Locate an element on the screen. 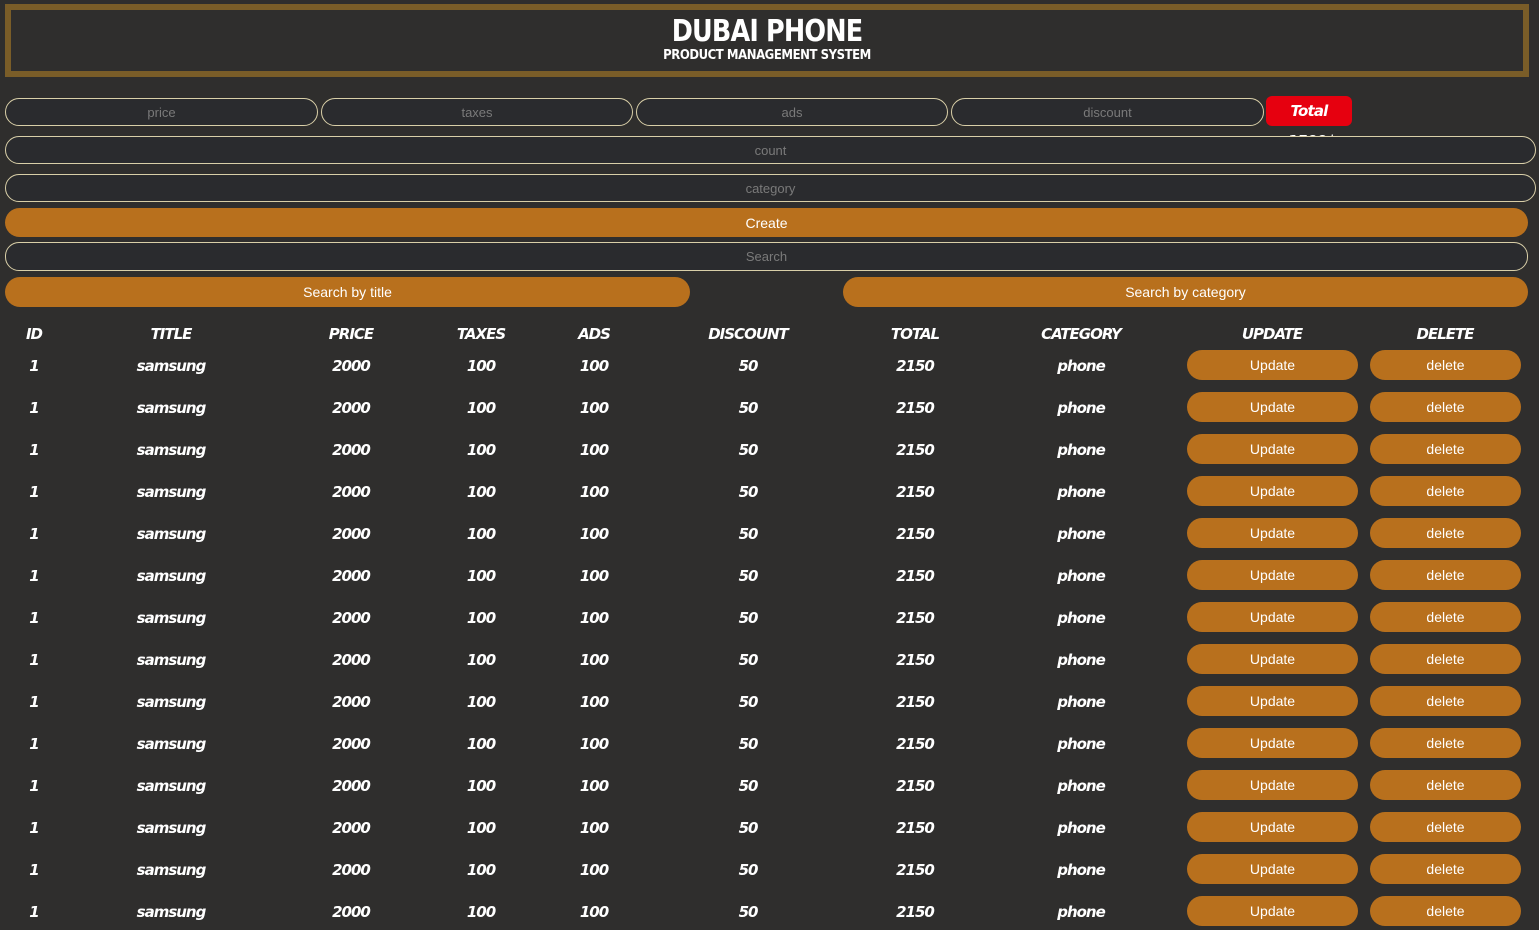  count-input is located at coordinates (770, 150).